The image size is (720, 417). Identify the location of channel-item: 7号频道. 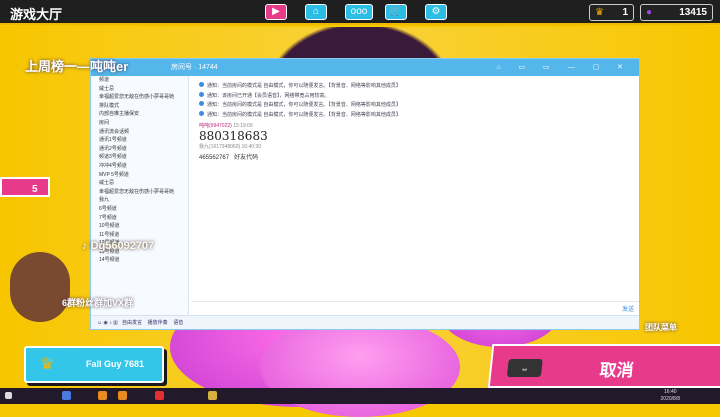
(139, 218).